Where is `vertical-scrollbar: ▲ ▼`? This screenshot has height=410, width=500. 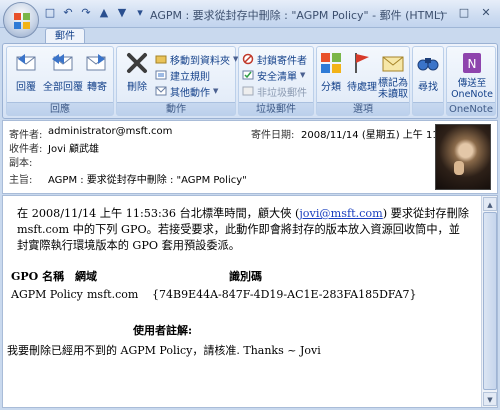
vertical-scrollbar: ▲ ▼ is located at coordinates (489, 301).